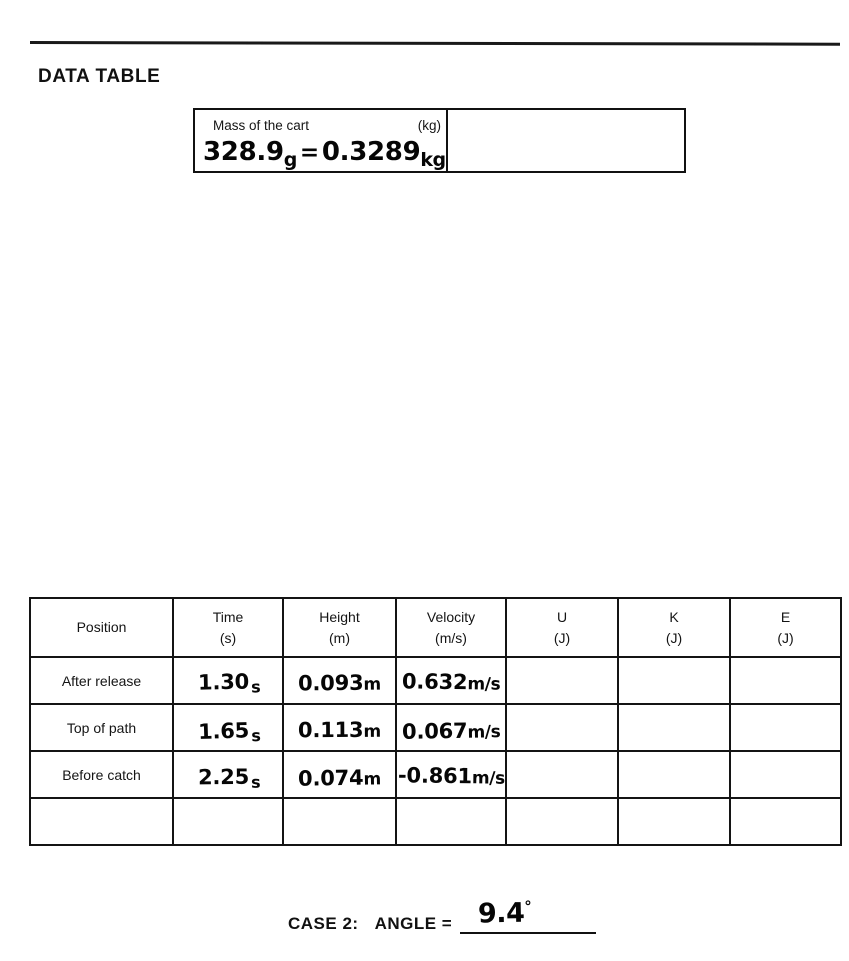 The height and width of the screenshot is (961, 849). I want to click on column-header-position-name: Position, so click(101, 627).